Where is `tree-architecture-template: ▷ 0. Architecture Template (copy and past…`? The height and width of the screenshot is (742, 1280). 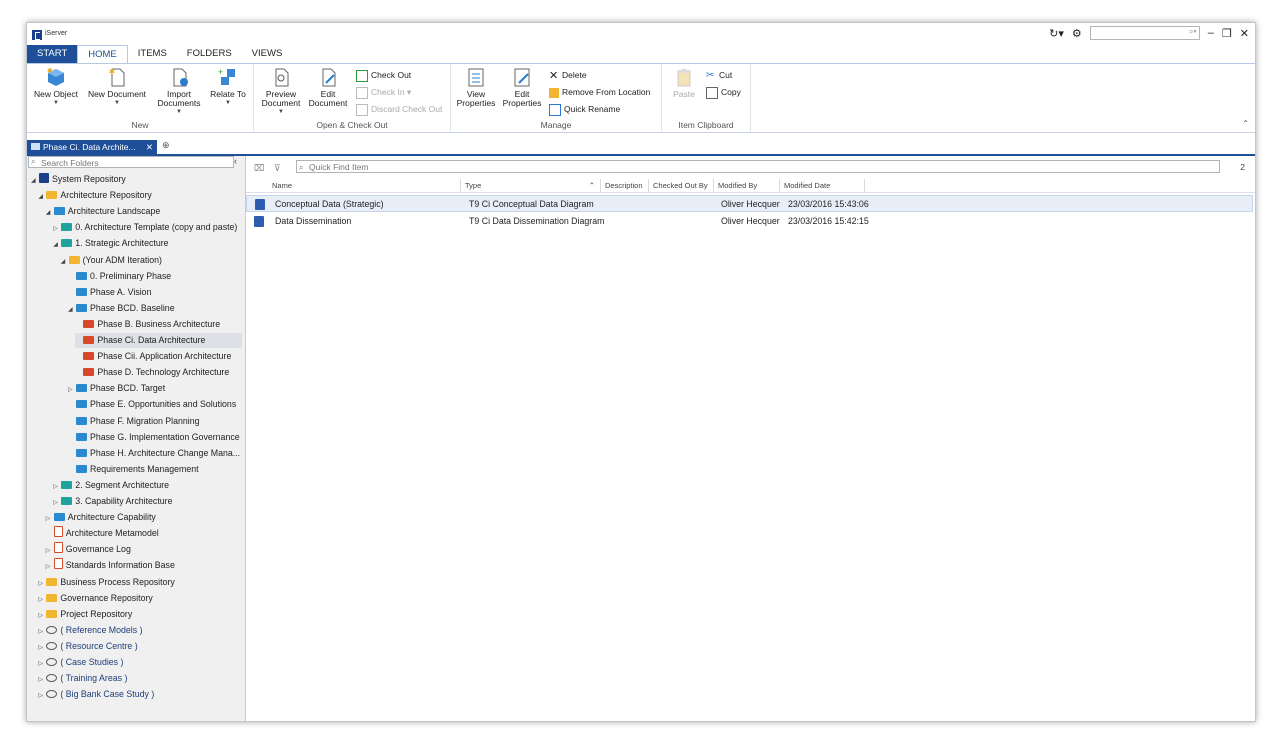
tree-architecture-template: ▷ 0. Architecture Template (copy and past… is located at coordinates (145, 227).